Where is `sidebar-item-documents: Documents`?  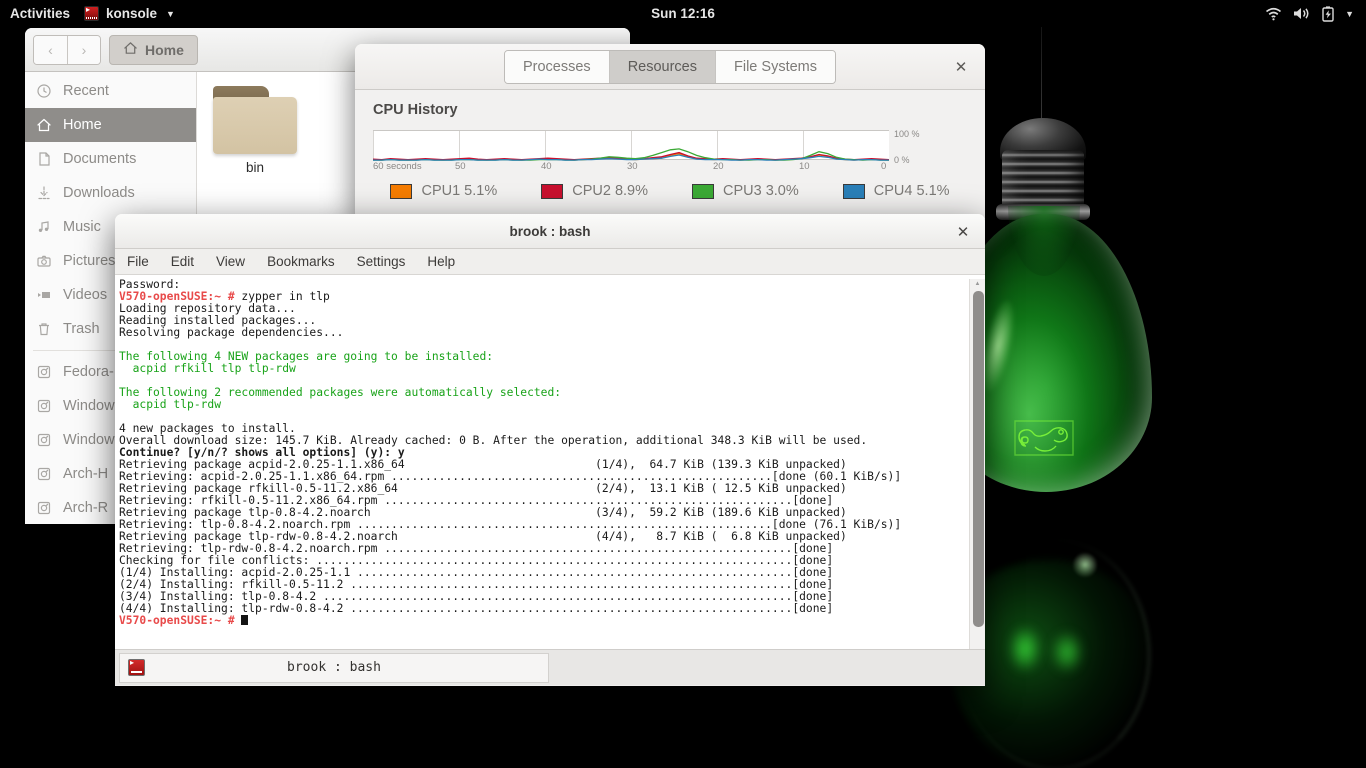
sidebar-item-documents: Documents is located at coordinates (110, 159).